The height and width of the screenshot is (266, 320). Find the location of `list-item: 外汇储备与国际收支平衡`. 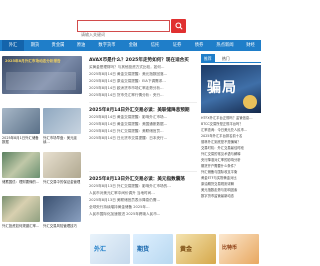

list-item: 外汇储备与国际收支平衡 is located at coordinates (231, 172).